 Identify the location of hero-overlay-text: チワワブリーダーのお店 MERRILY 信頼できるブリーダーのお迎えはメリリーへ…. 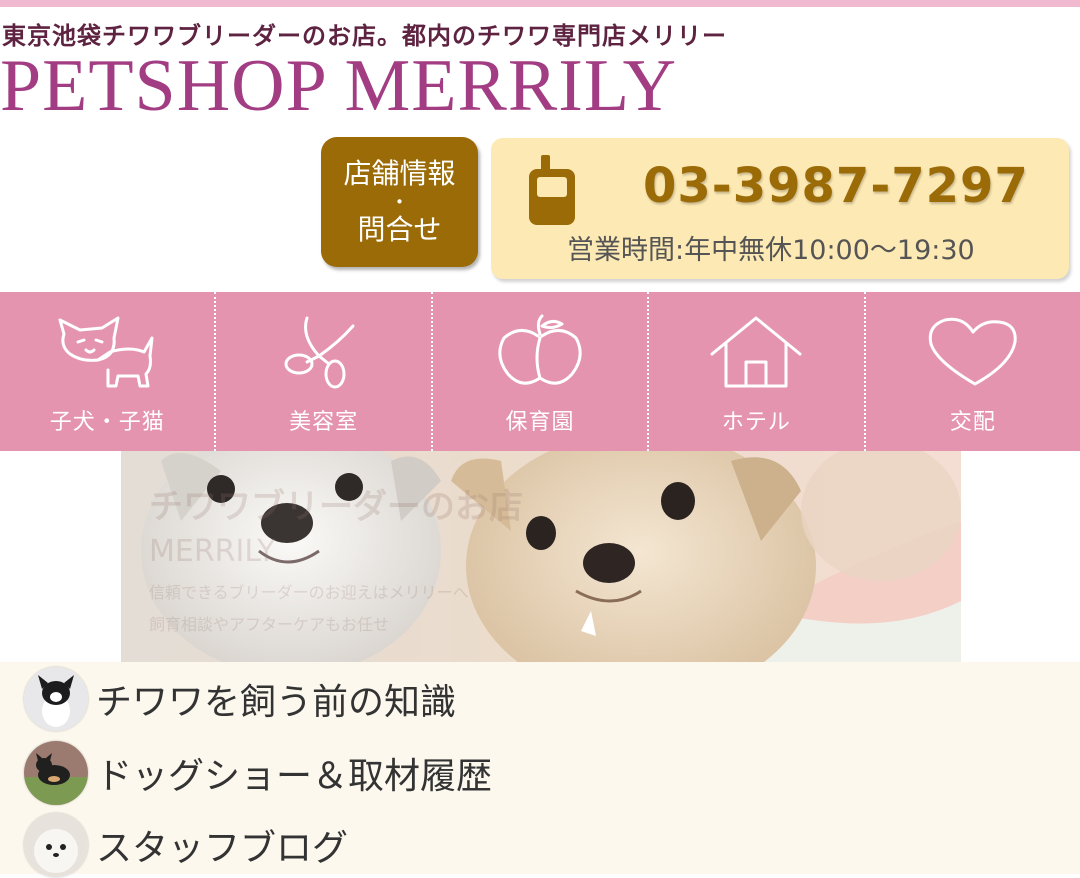
(336, 557).